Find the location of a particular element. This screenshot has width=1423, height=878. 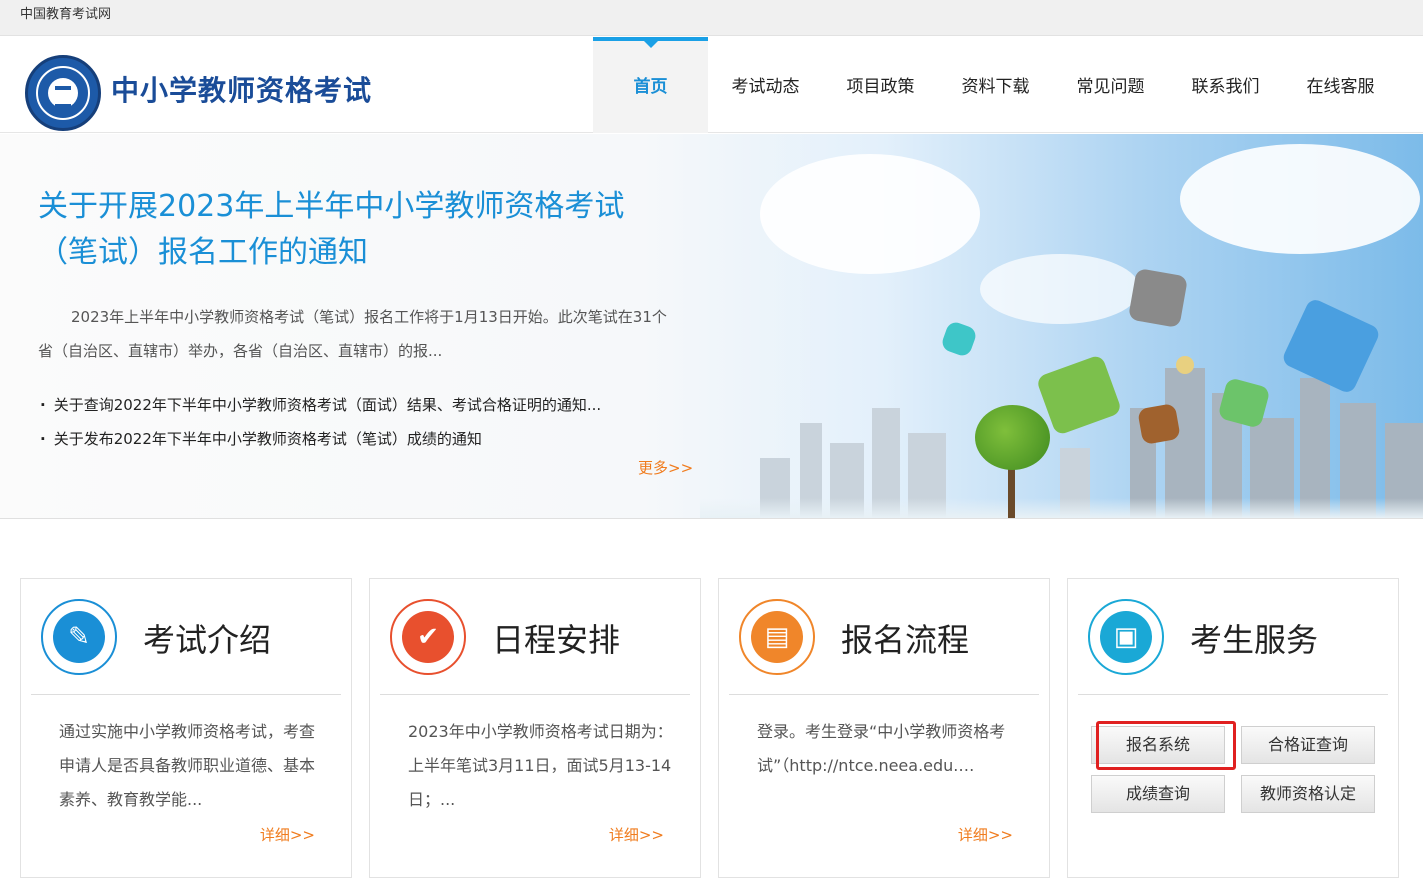

certificate-query-button: 合格证查询 is located at coordinates (1308, 745).